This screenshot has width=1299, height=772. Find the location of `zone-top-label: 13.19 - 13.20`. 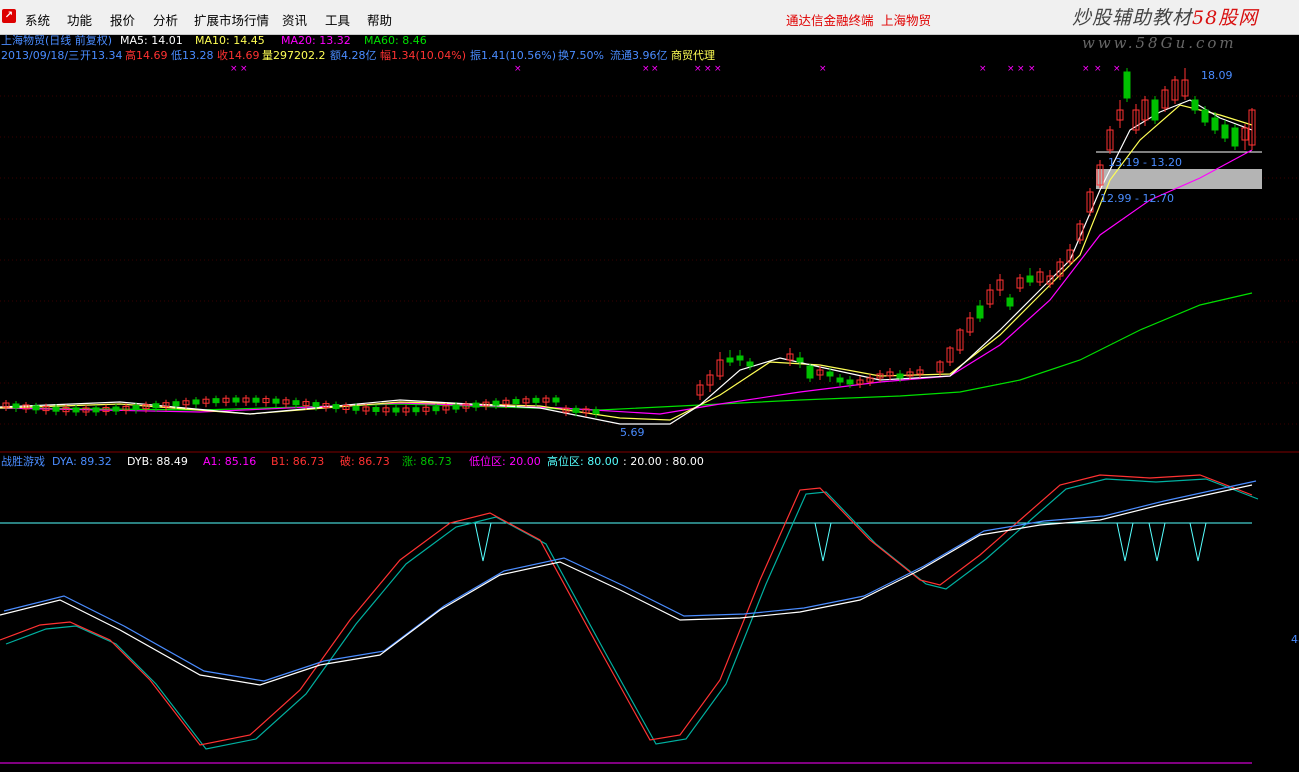

zone-top-label: 13.19 - 13.20 is located at coordinates (1145, 162).